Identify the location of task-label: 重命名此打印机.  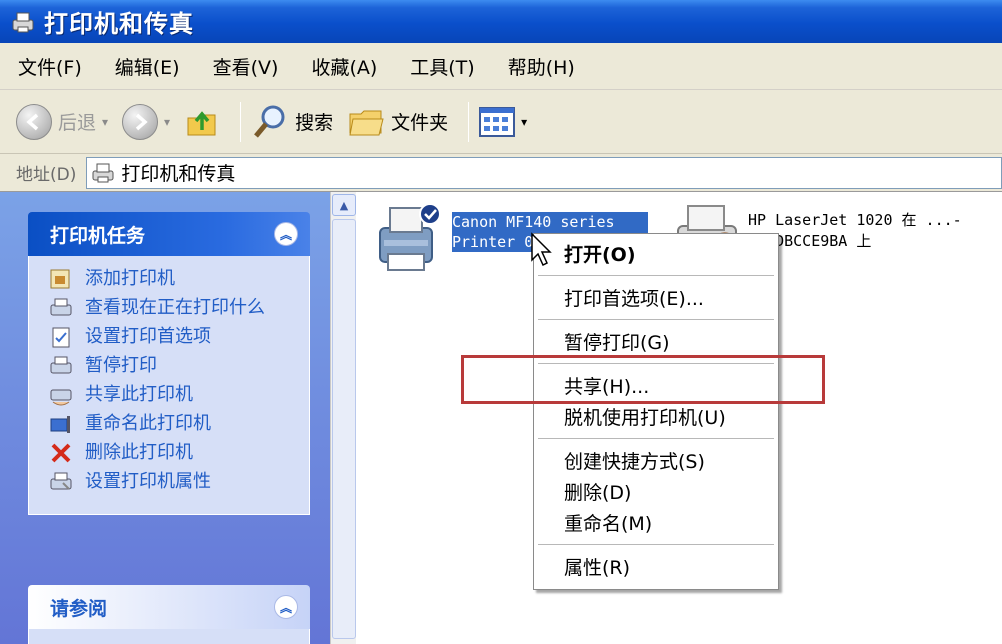
(148, 423).